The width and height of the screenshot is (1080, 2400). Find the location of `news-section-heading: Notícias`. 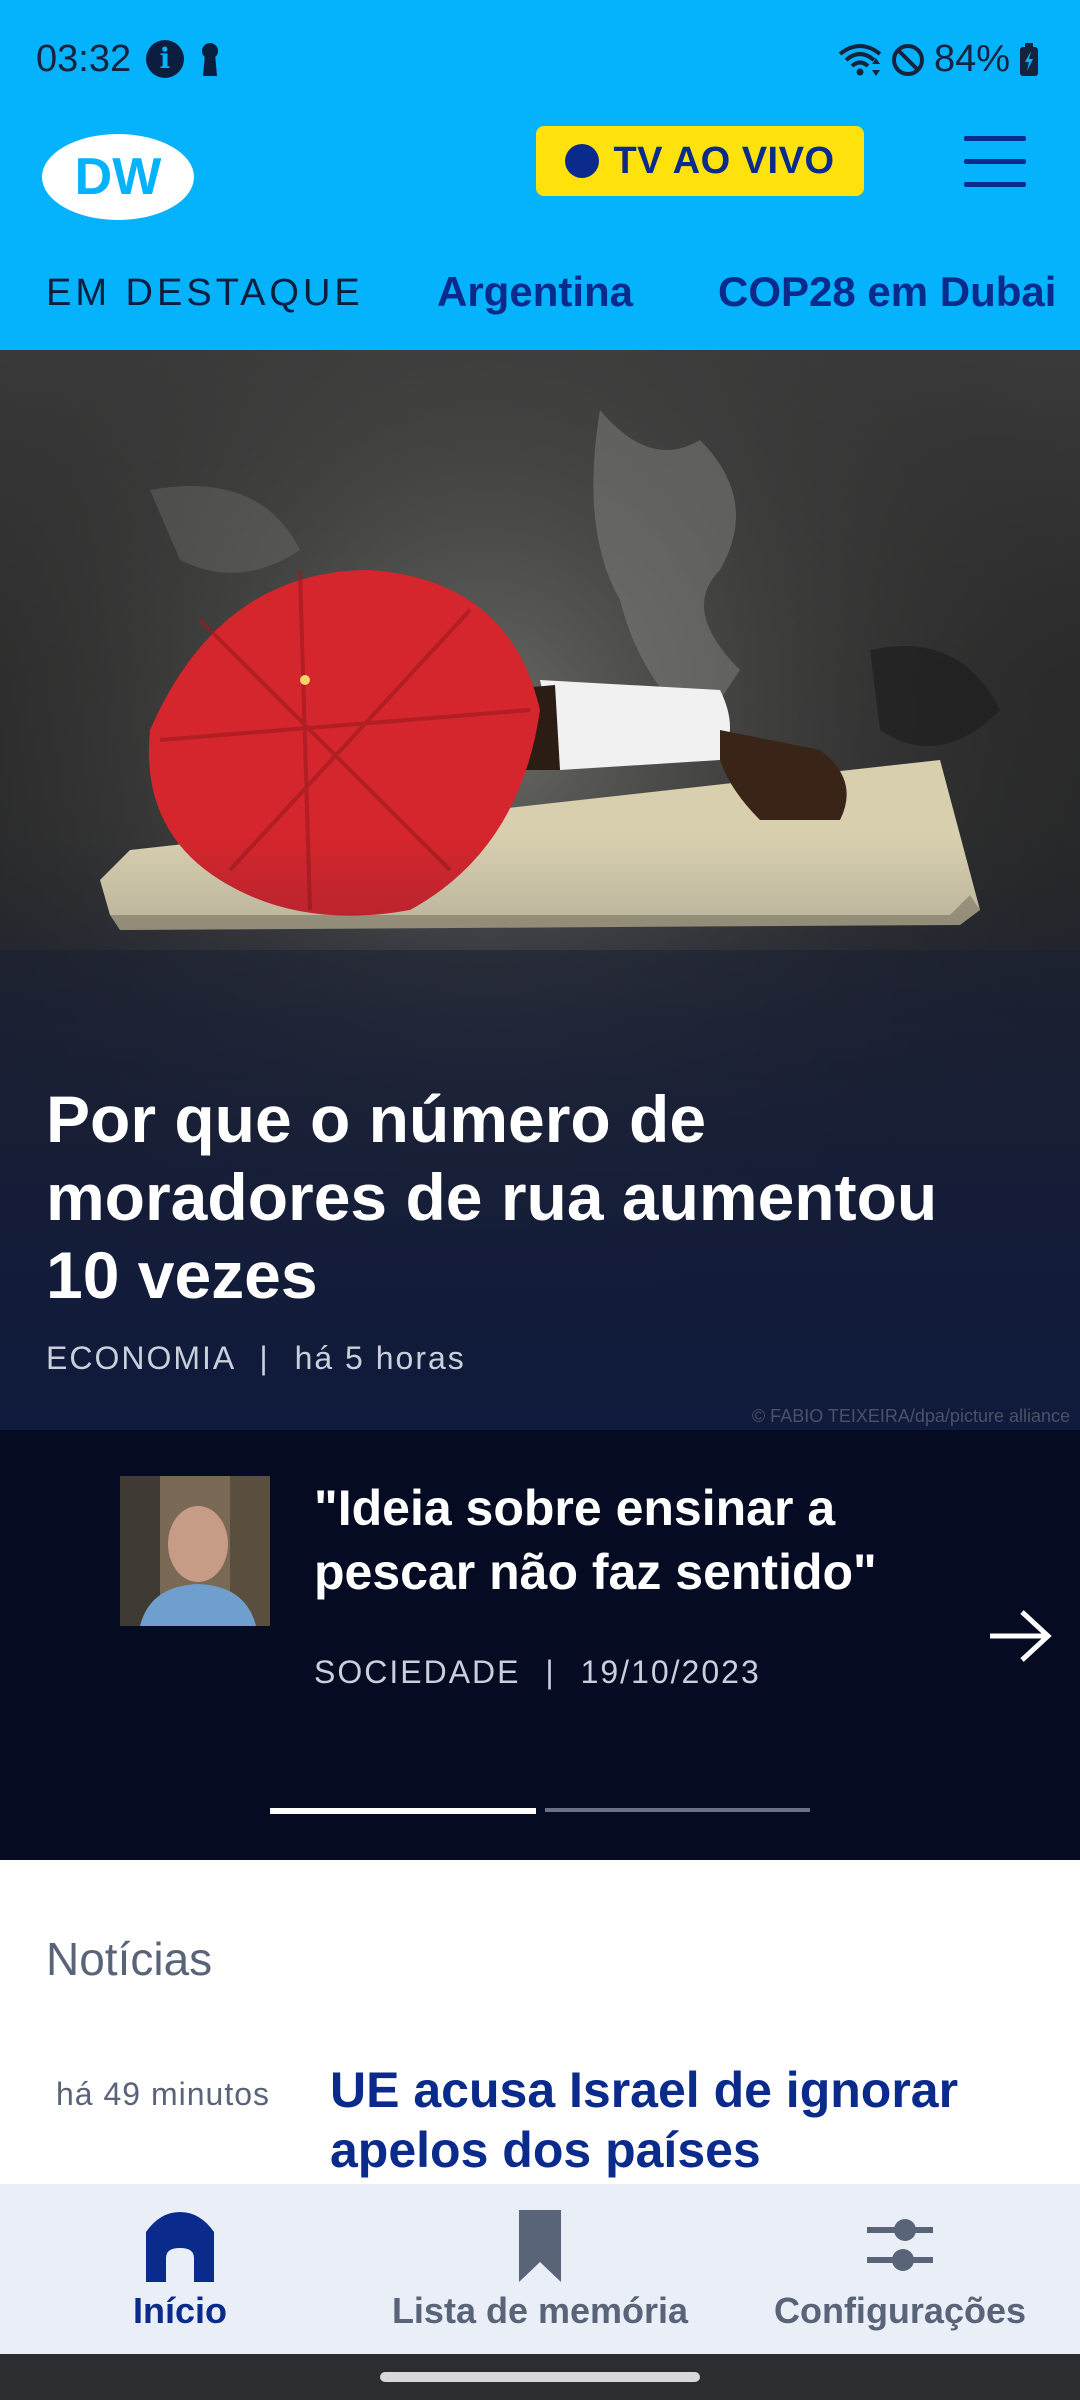

news-section-heading: Notícias is located at coordinates (129, 1959).